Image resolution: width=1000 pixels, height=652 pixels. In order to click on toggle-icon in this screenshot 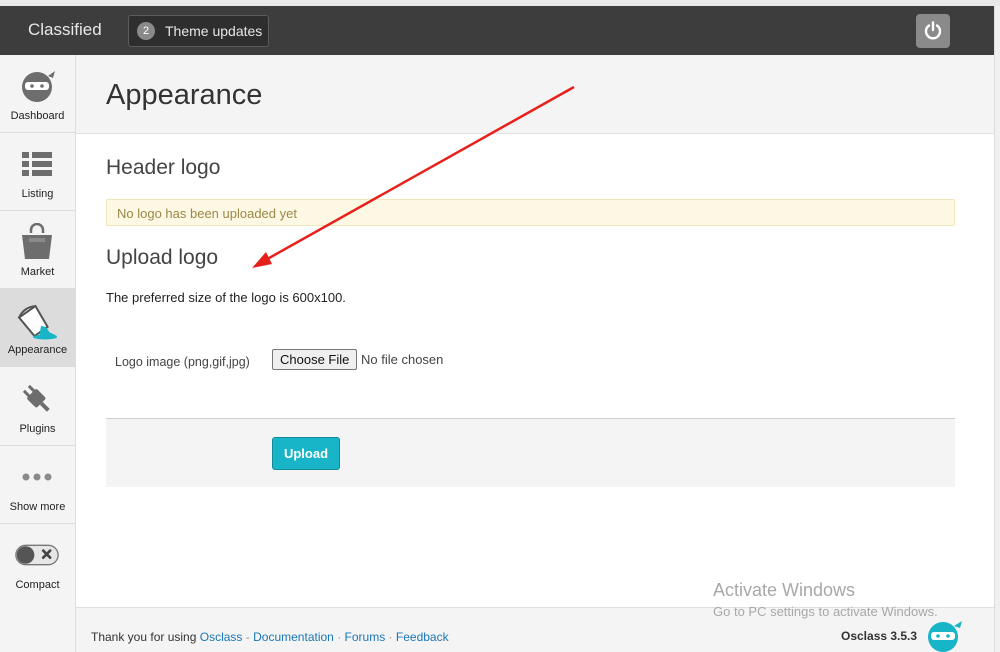, I will do `click(37, 555)`.